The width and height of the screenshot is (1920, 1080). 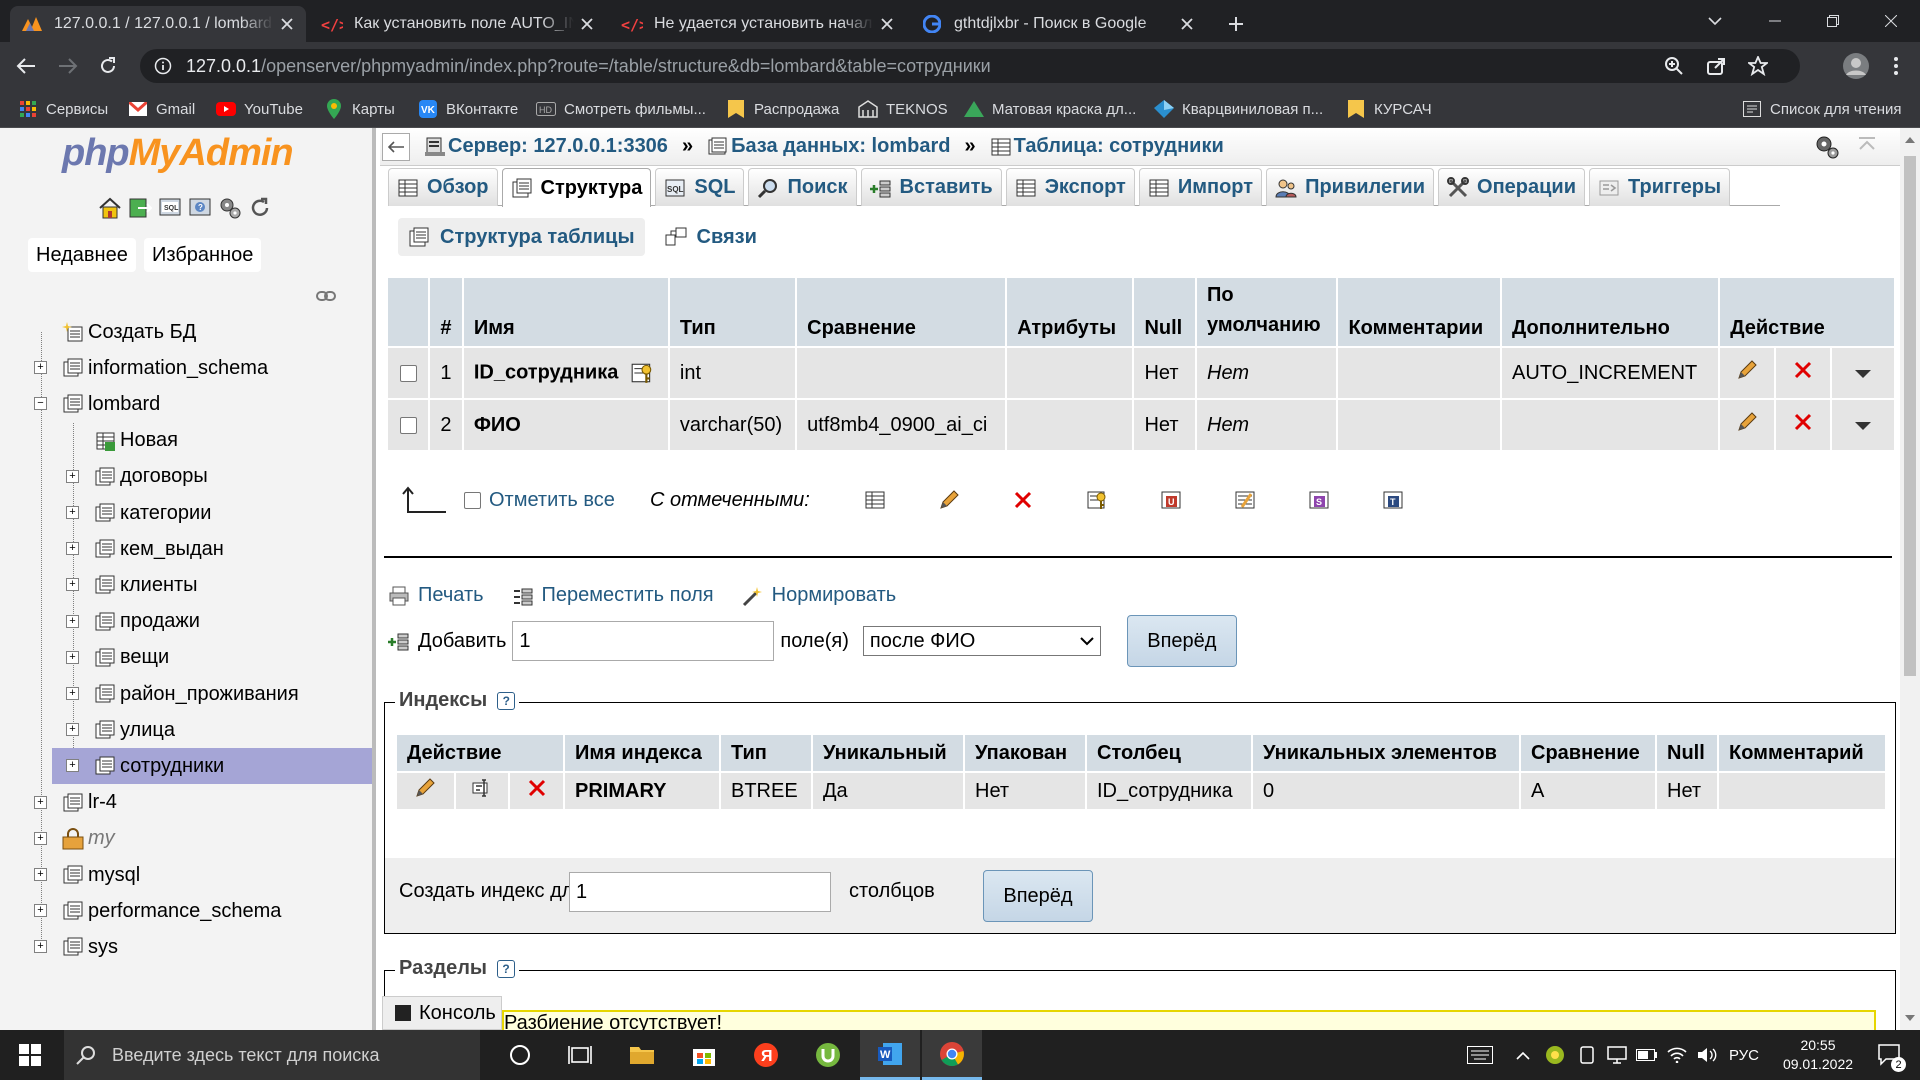 I want to click on tree-item-database: + my, so click(x=186, y=839).